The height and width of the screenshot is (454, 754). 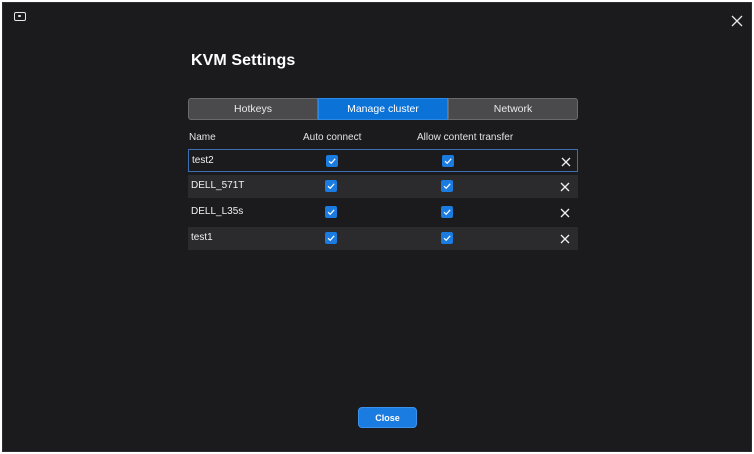 I want to click on tab-hotkeys: Hotkeys, so click(x=253, y=109).